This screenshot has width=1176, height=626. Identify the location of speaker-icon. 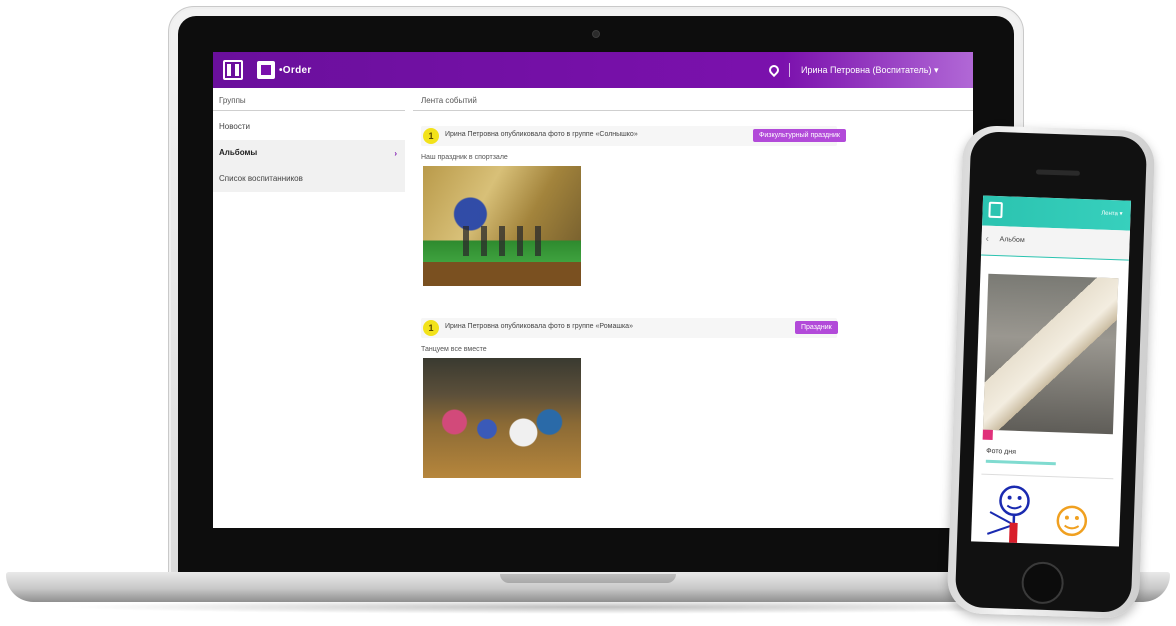
(1058, 172).